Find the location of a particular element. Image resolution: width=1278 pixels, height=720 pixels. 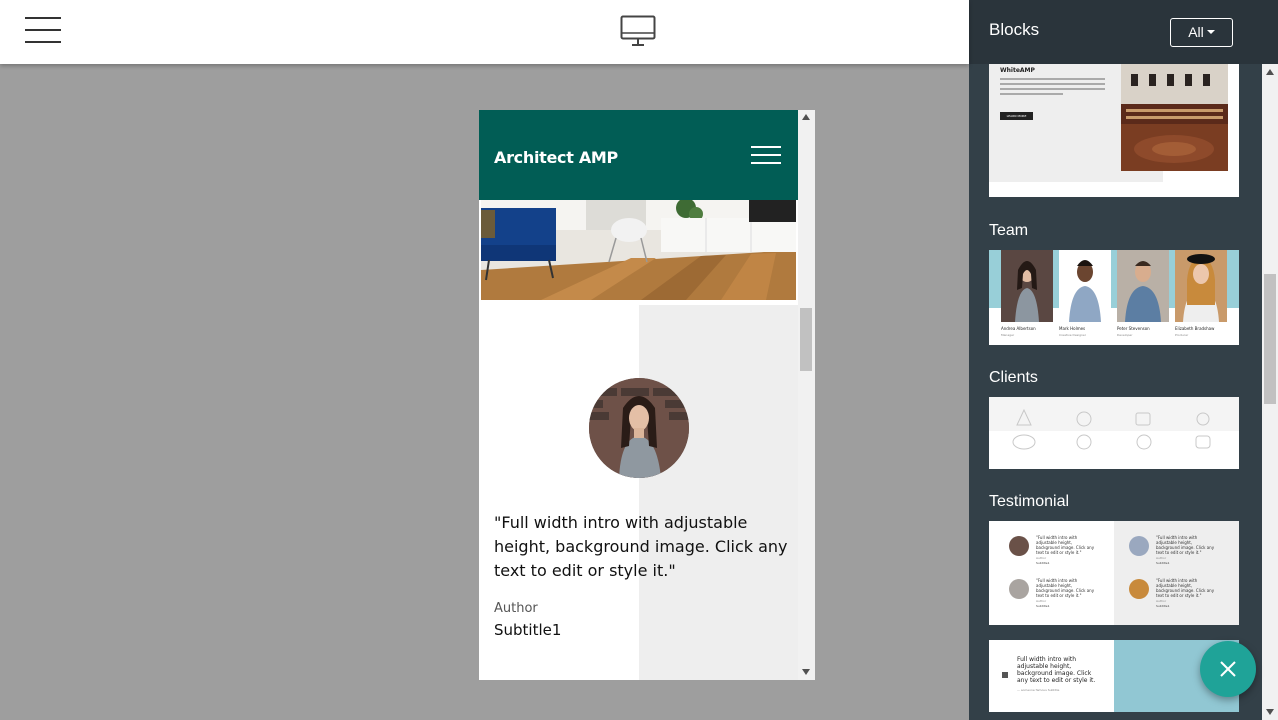

team-member-role-1: Manager is located at coordinates (1008, 335).